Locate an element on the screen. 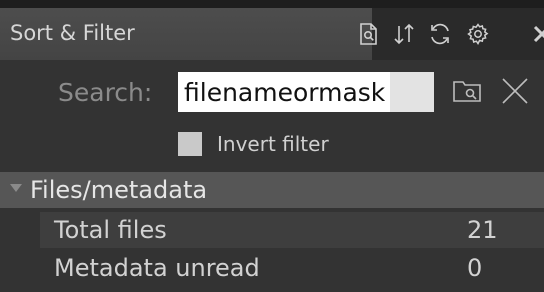  invert-filter-checkbox is located at coordinates (190, 144).